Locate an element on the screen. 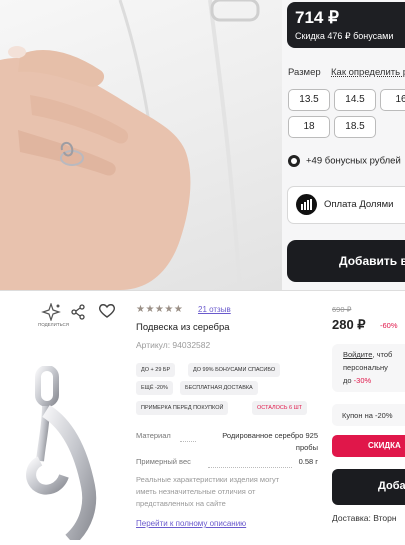 This screenshot has width=405, height=545. favorite-heart-icon is located at coordinates (107, 313).